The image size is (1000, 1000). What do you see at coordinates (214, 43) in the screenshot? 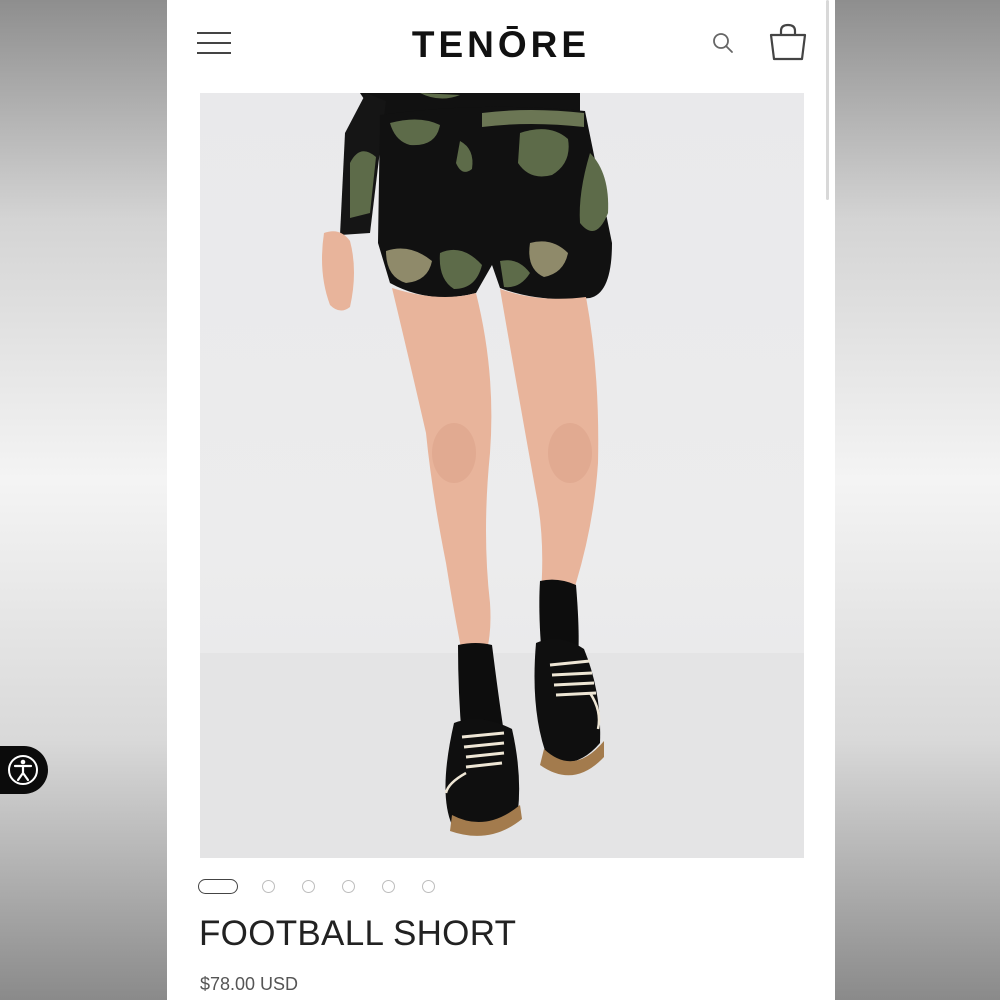
I see `hamburger-menu-icon` at bounding box center [214, 43].